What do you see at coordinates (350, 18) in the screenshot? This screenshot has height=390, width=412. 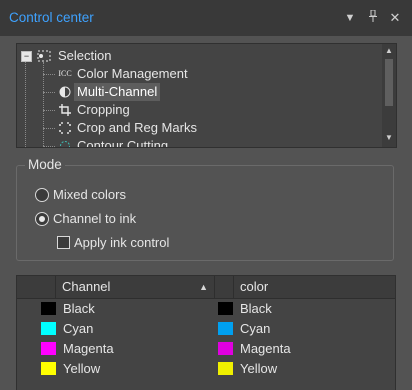 I see `chevron-down-icon: ▼` at bounding box center [350, 18].